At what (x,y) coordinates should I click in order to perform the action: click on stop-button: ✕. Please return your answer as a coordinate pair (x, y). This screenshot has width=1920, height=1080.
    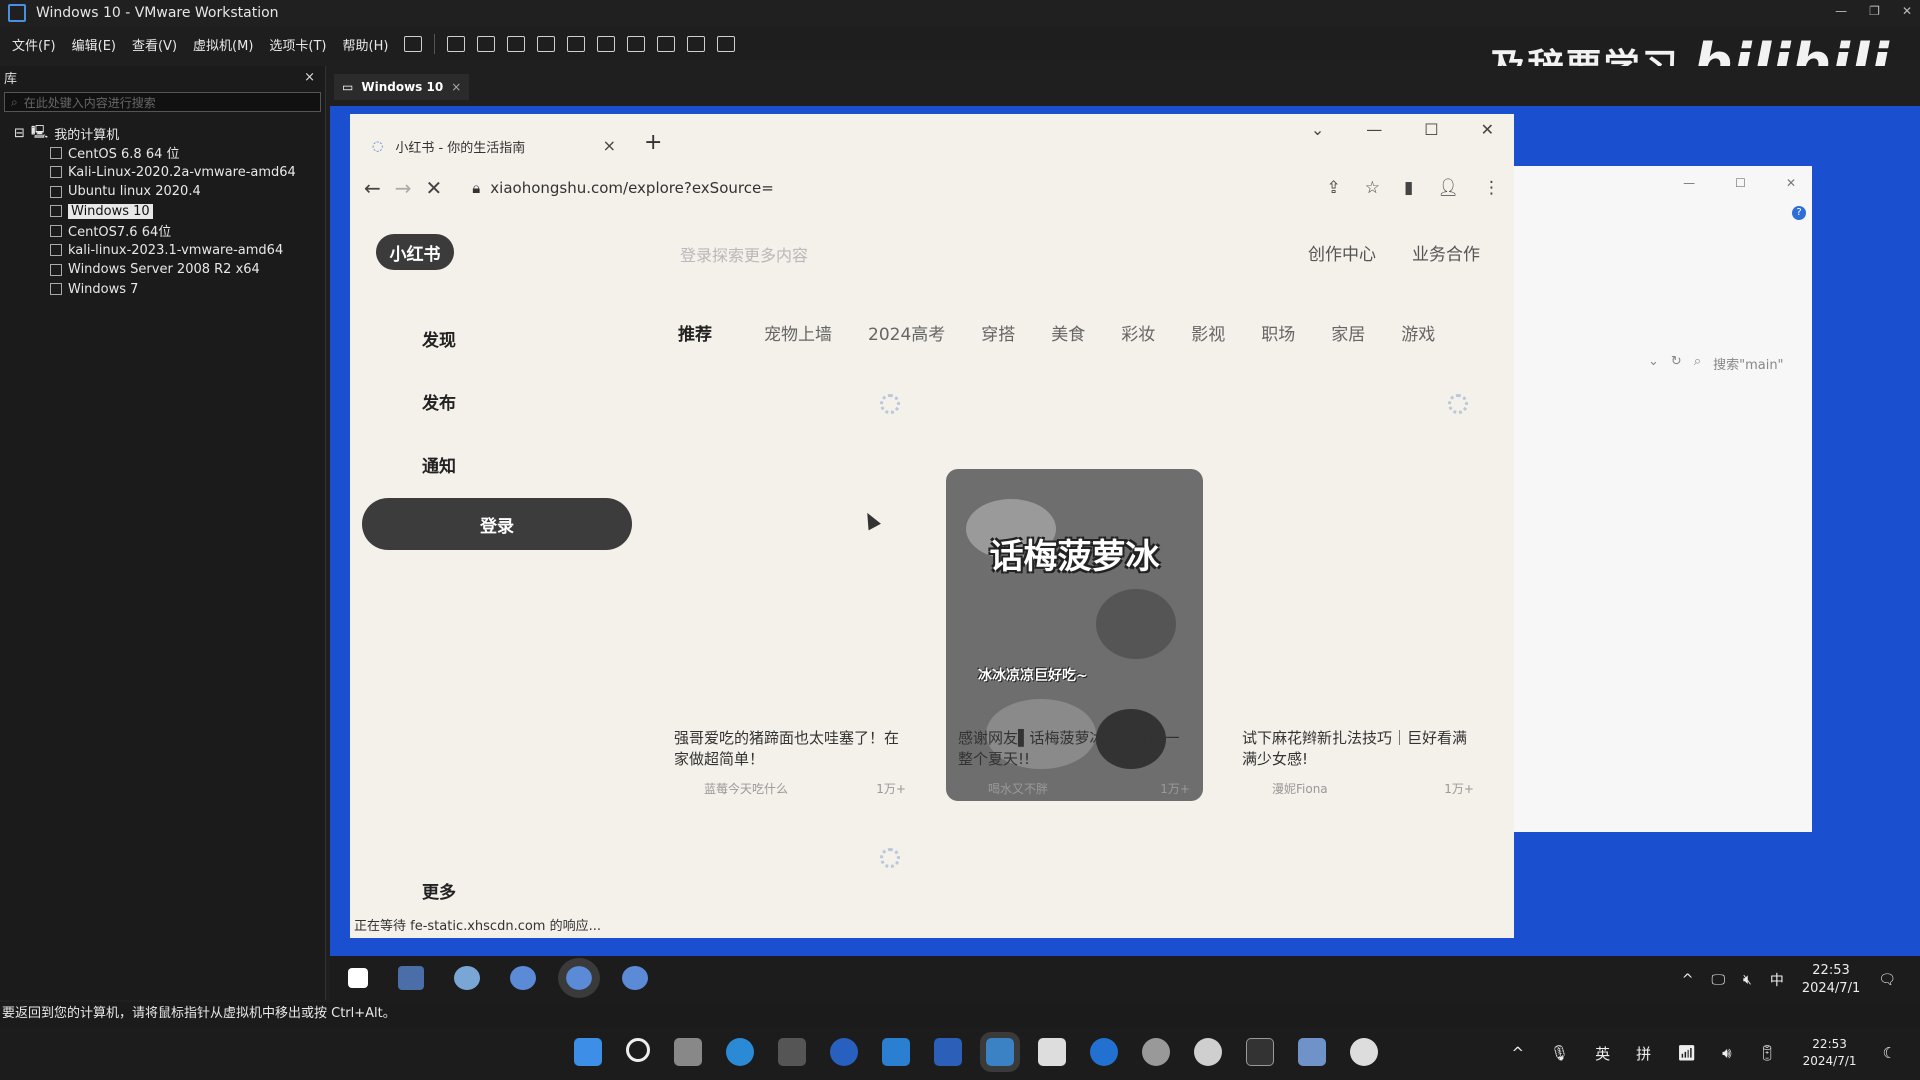
    Looking at the image, I should click on (434, 188).